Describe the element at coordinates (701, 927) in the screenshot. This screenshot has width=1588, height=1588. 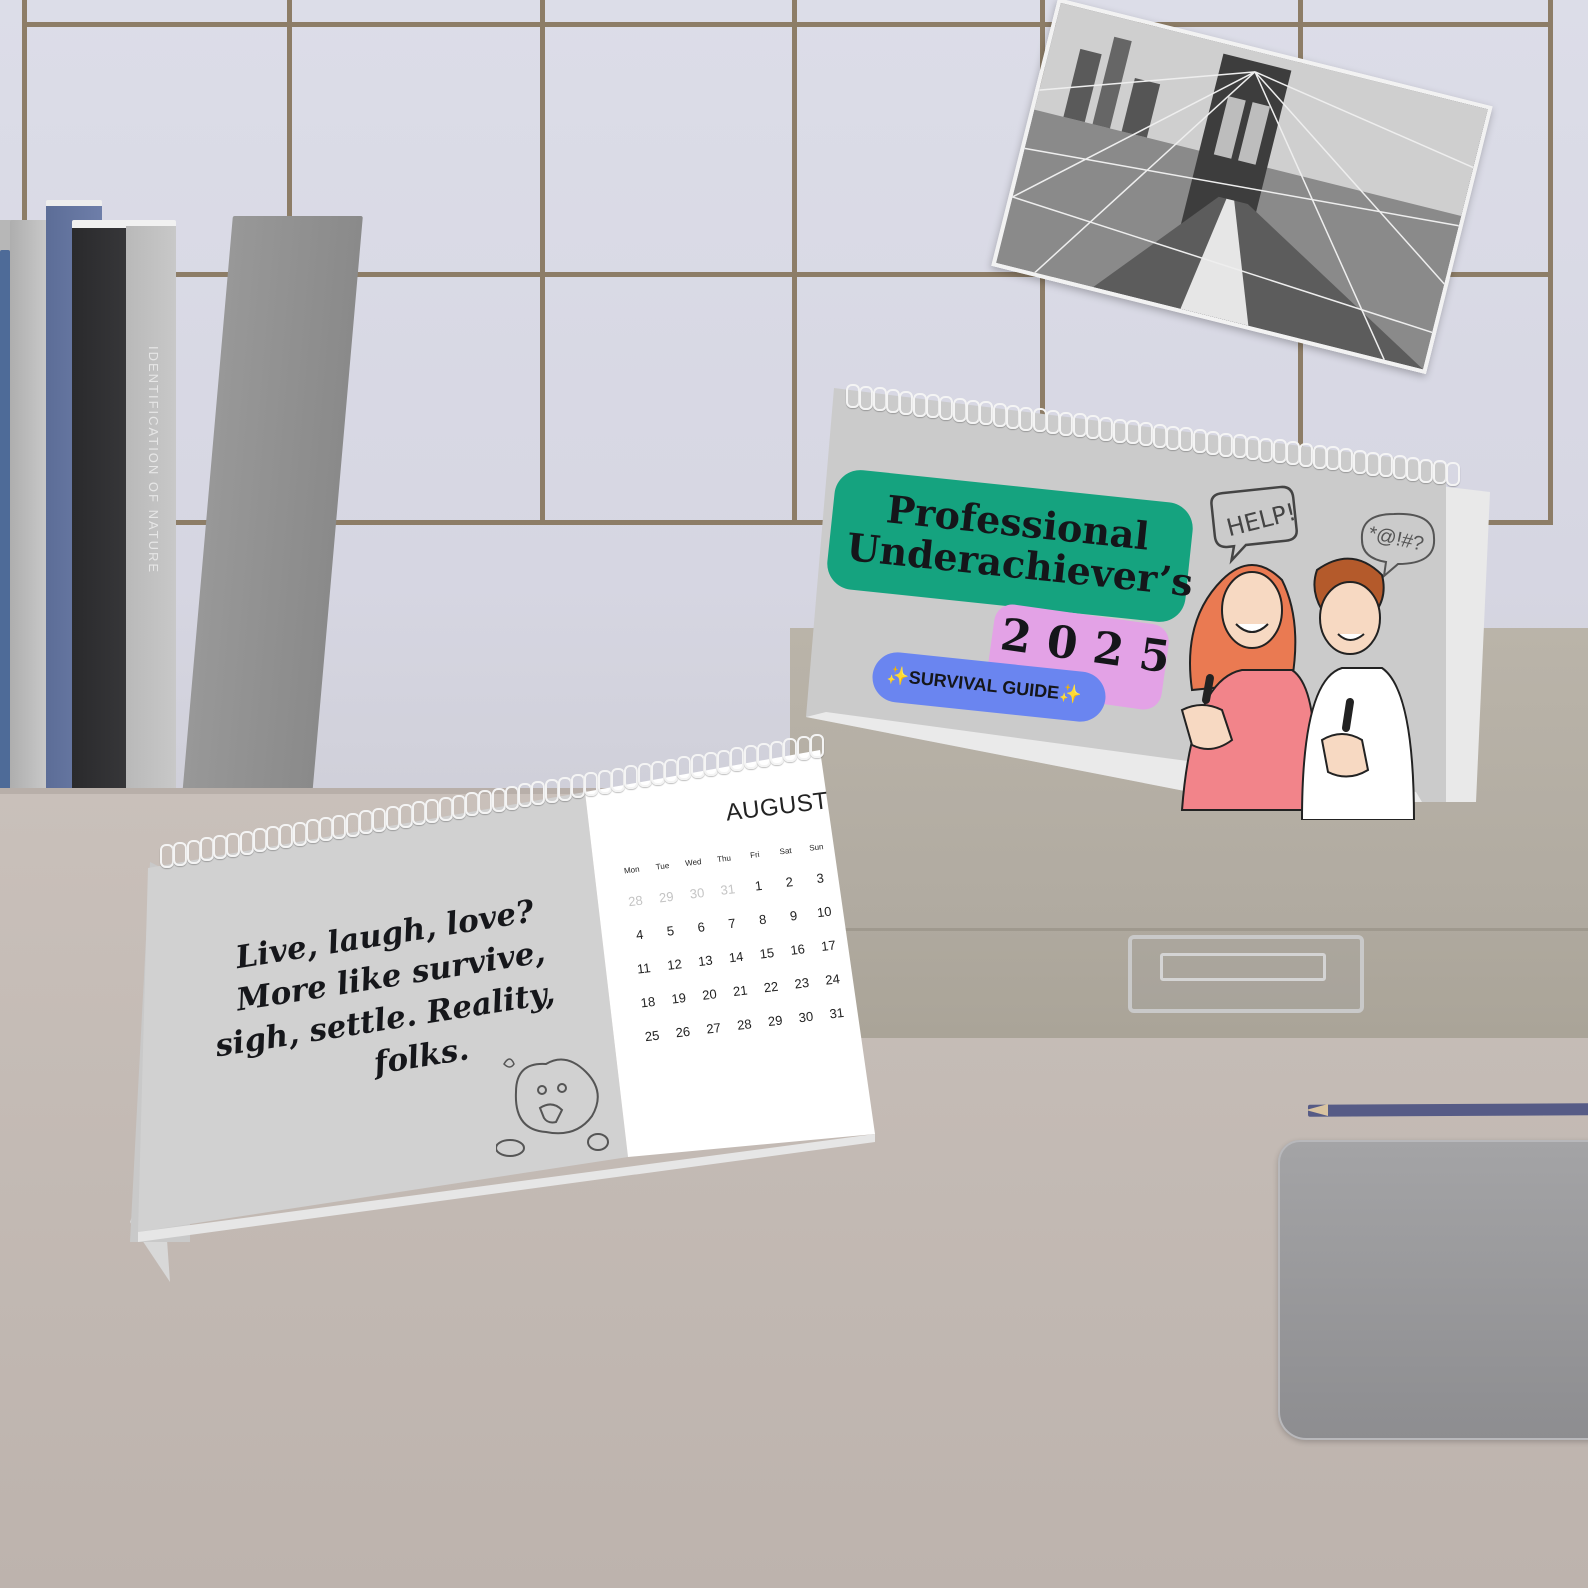
I see `day-cell: 6` at that location.